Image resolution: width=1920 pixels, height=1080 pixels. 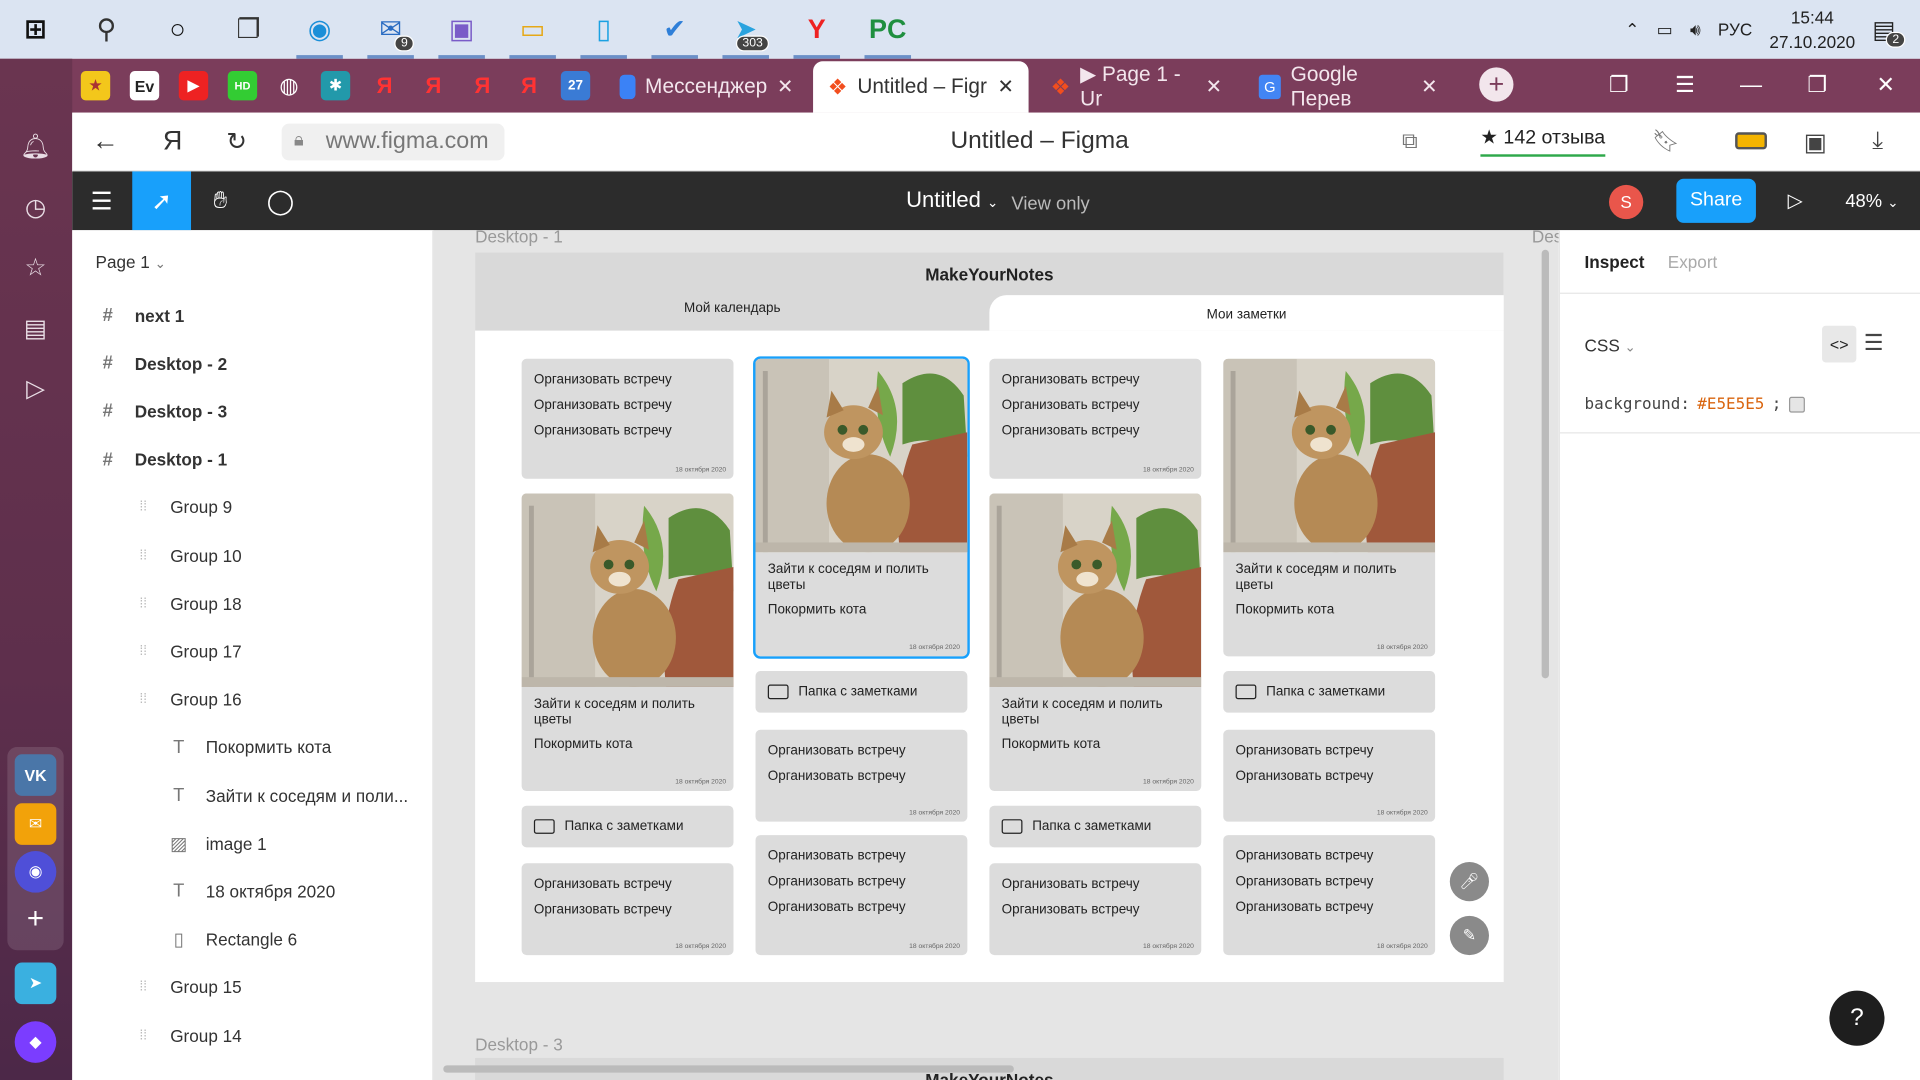 I want to click on move-tool-icon: ➚, so click(x=162, y=201).